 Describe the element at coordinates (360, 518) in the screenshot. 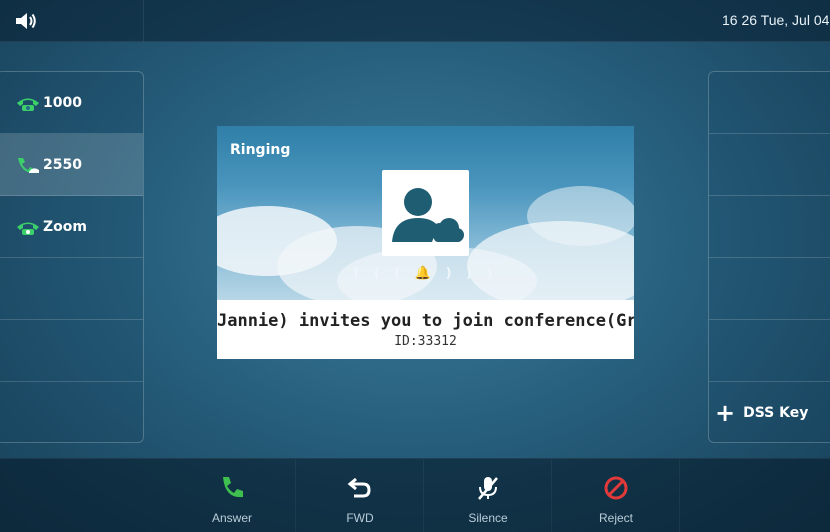

I see `forward-label: FWD` at that location.